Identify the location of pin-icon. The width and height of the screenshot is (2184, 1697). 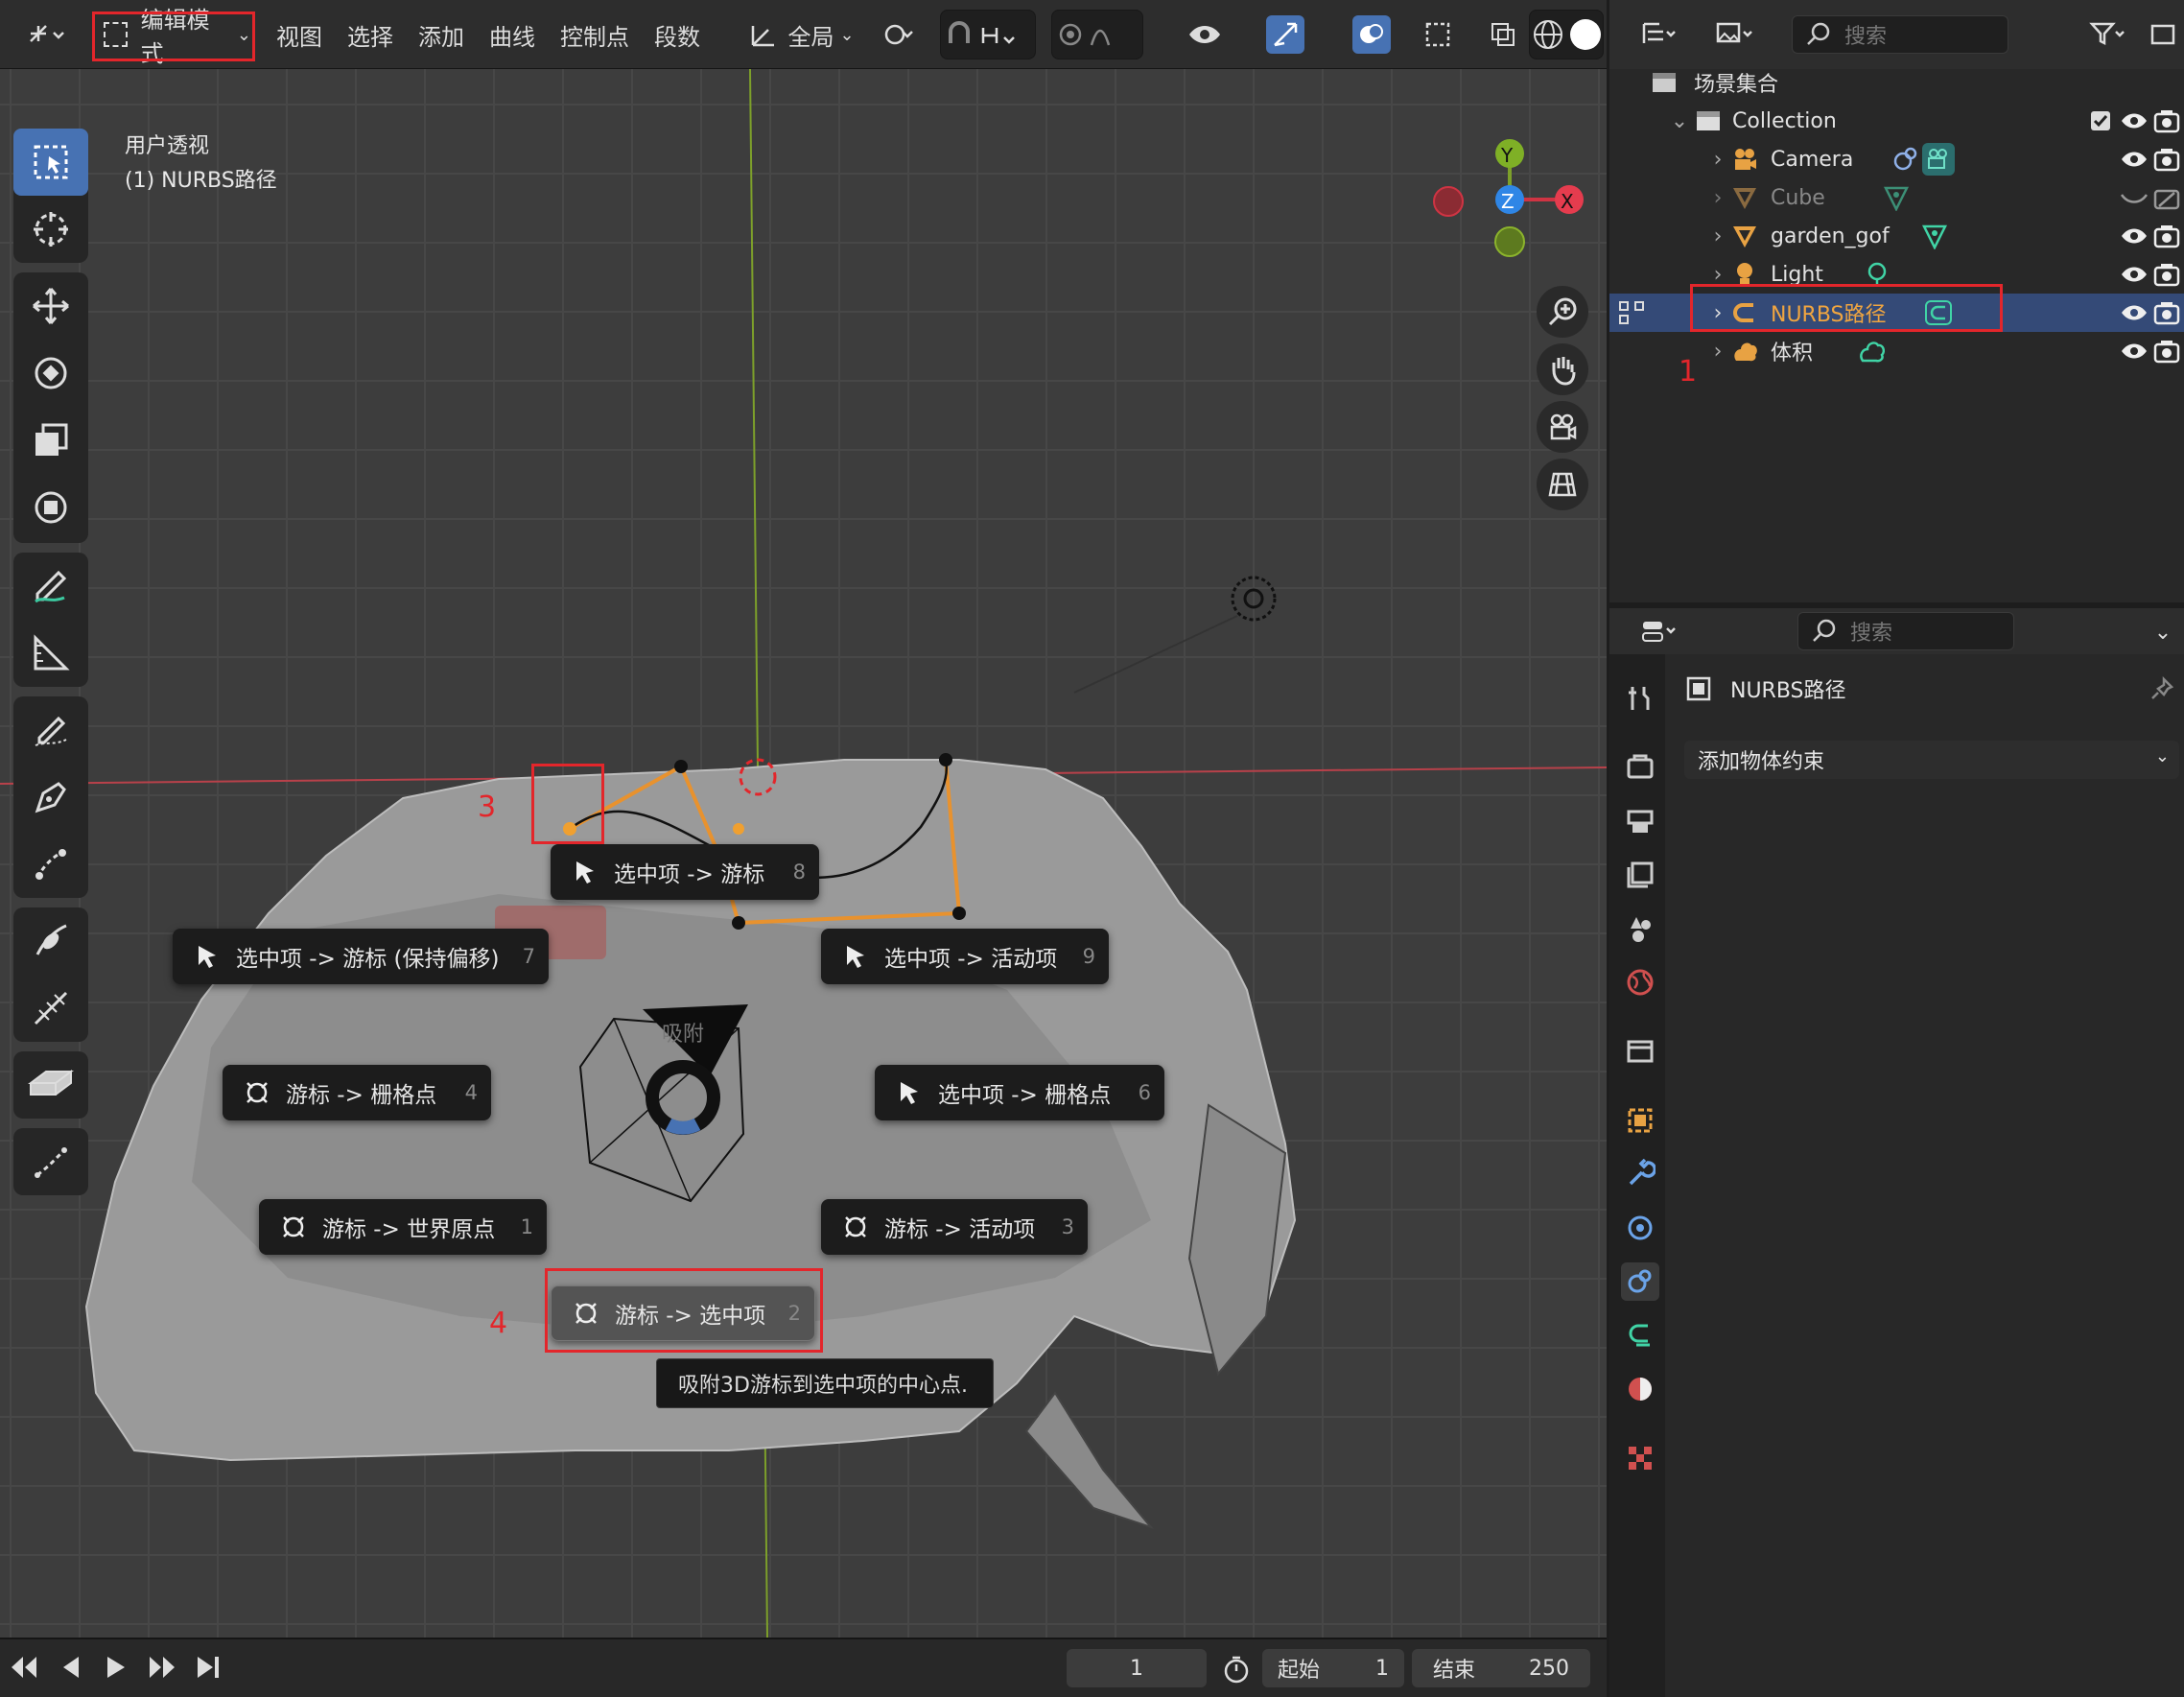
(2162, 690).